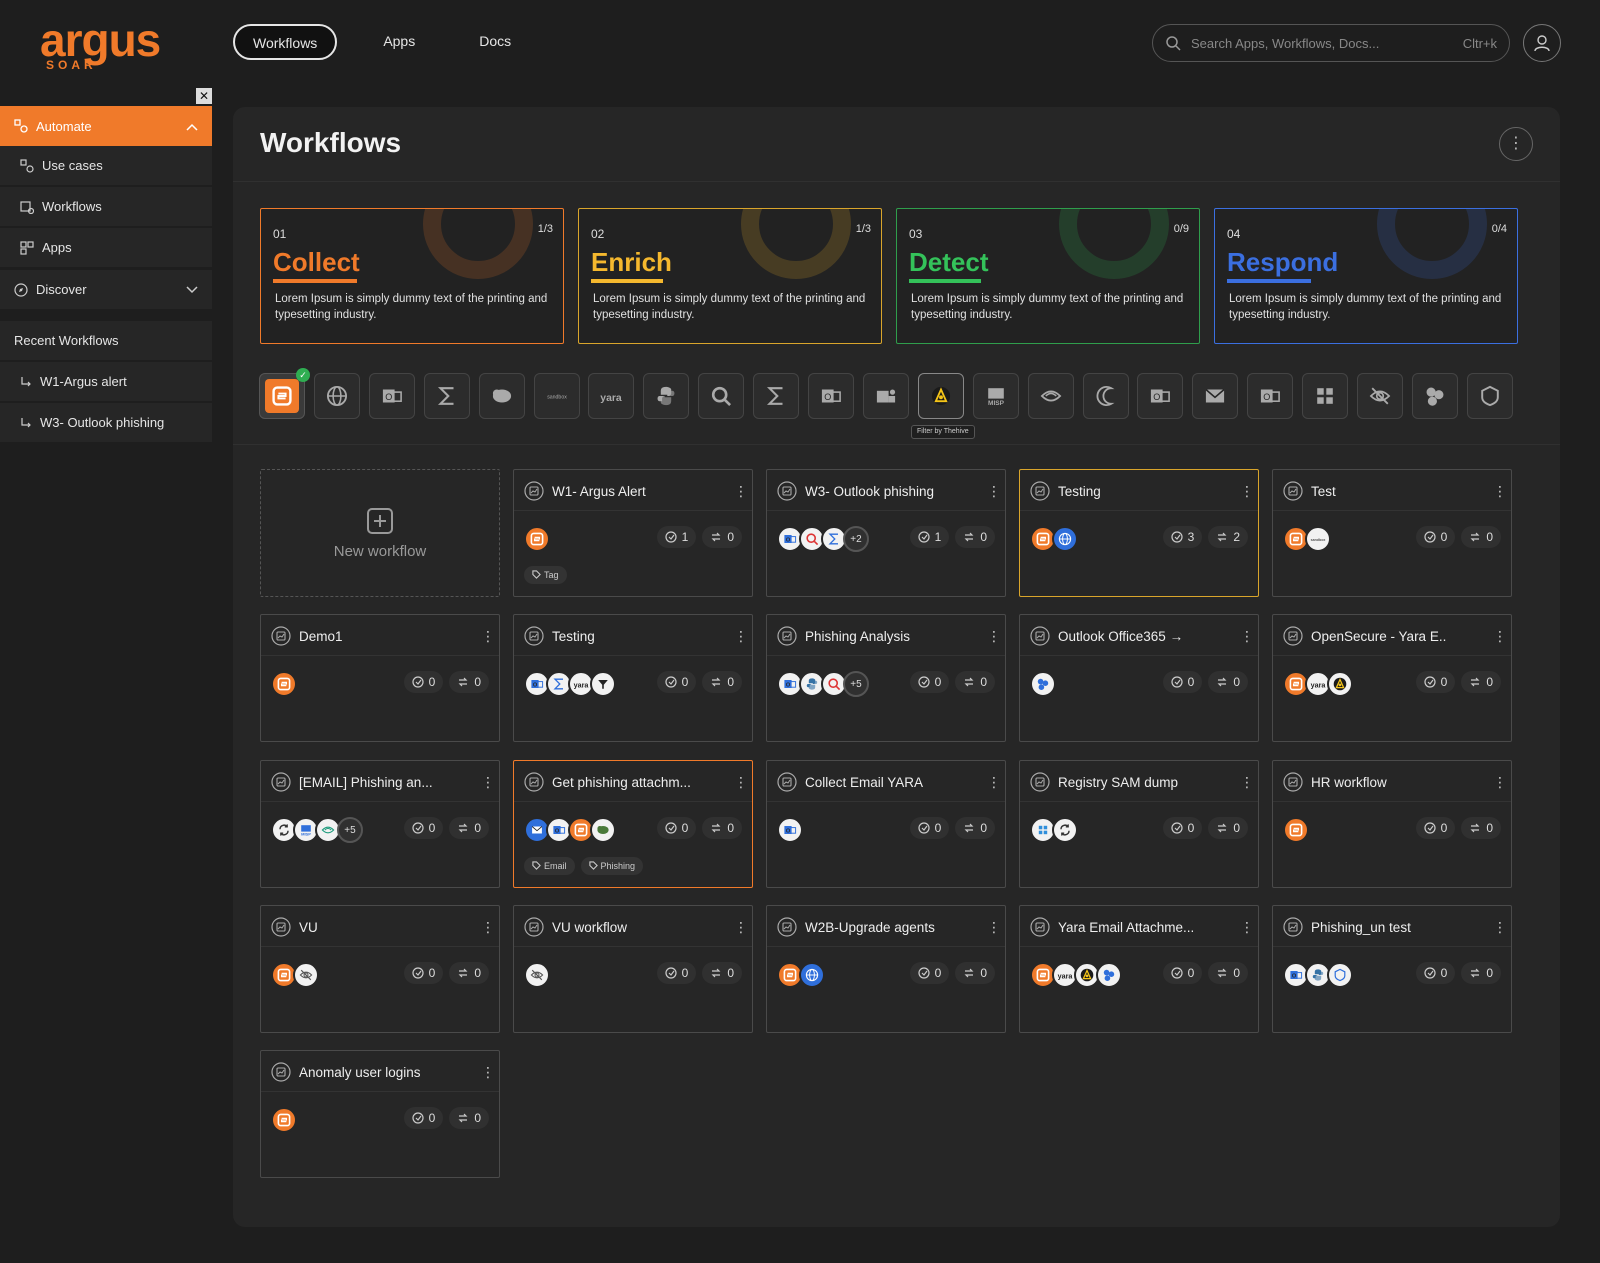 This screenshot has height=1263, width=1600. What do you see at coordinates (1139, 678) in the screenshot?
I see `workflow-card: Outlook Office365 → ⋮ 0 0` at bounding box center [1139, 678].